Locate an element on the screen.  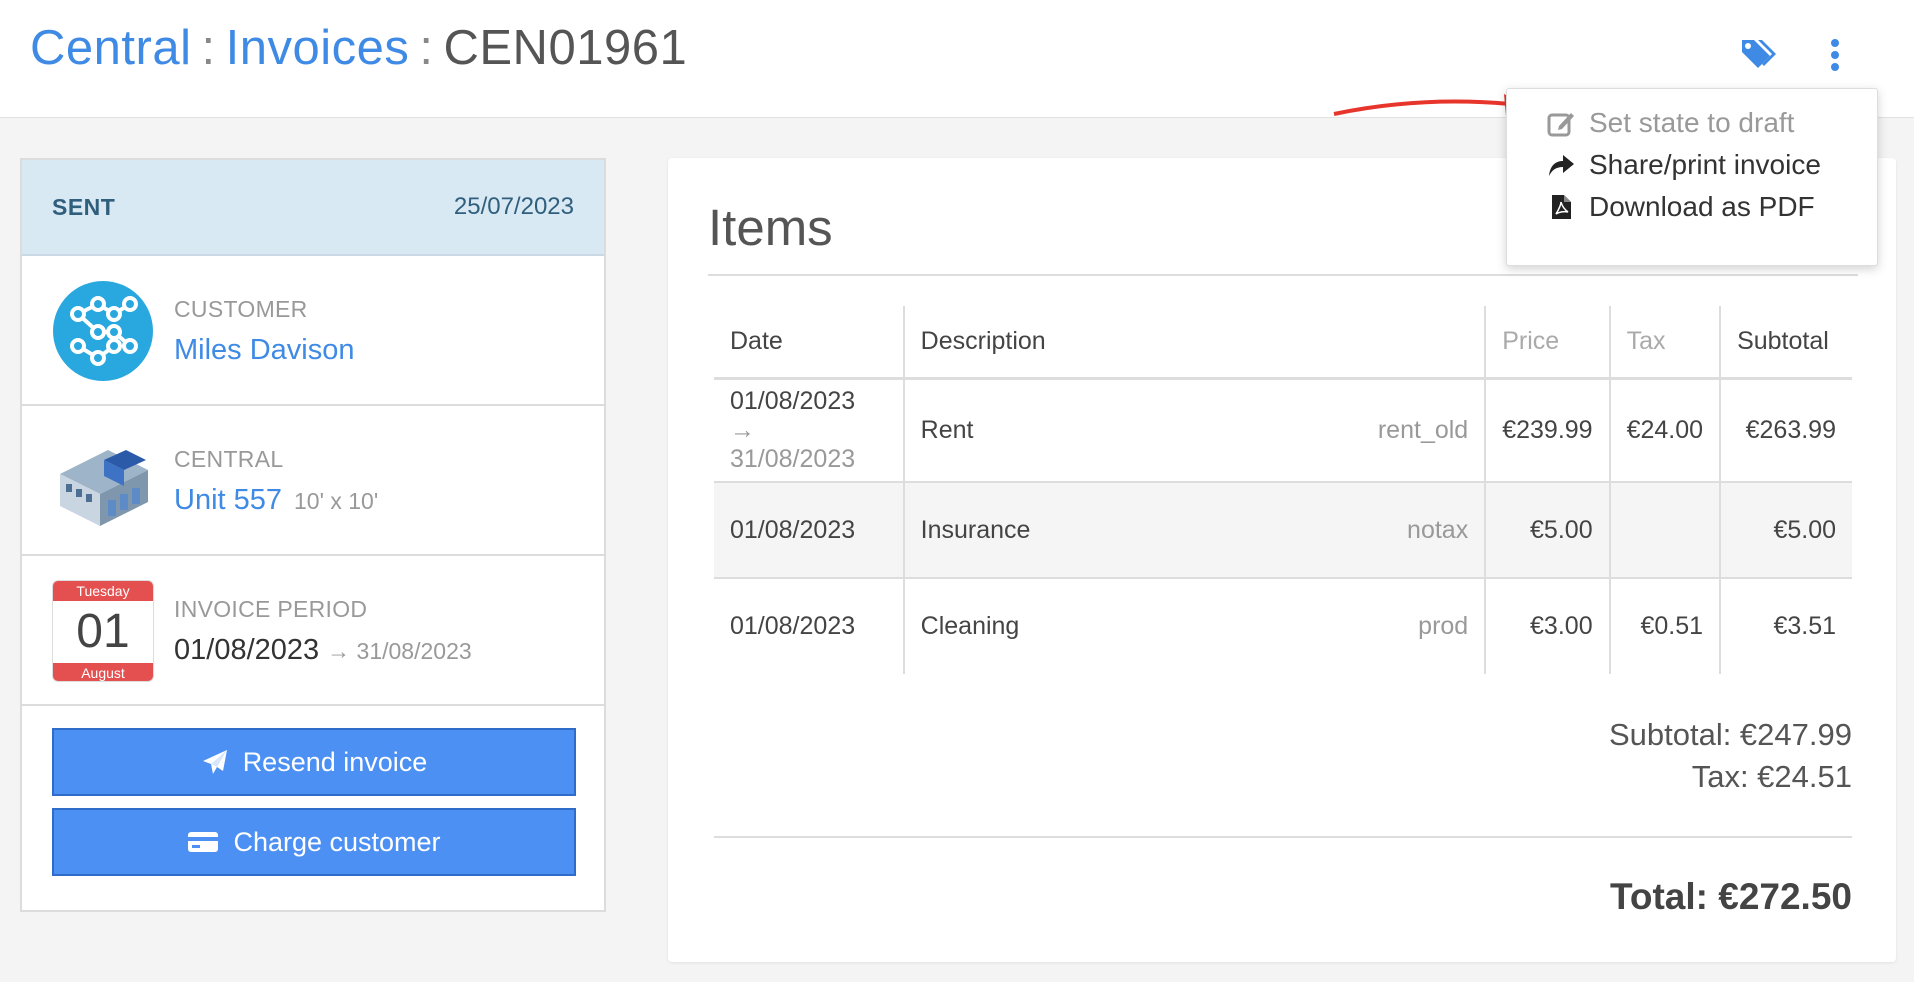
customer-row: CUSTOMER Miles Davison is located at coordinates (313, 331).